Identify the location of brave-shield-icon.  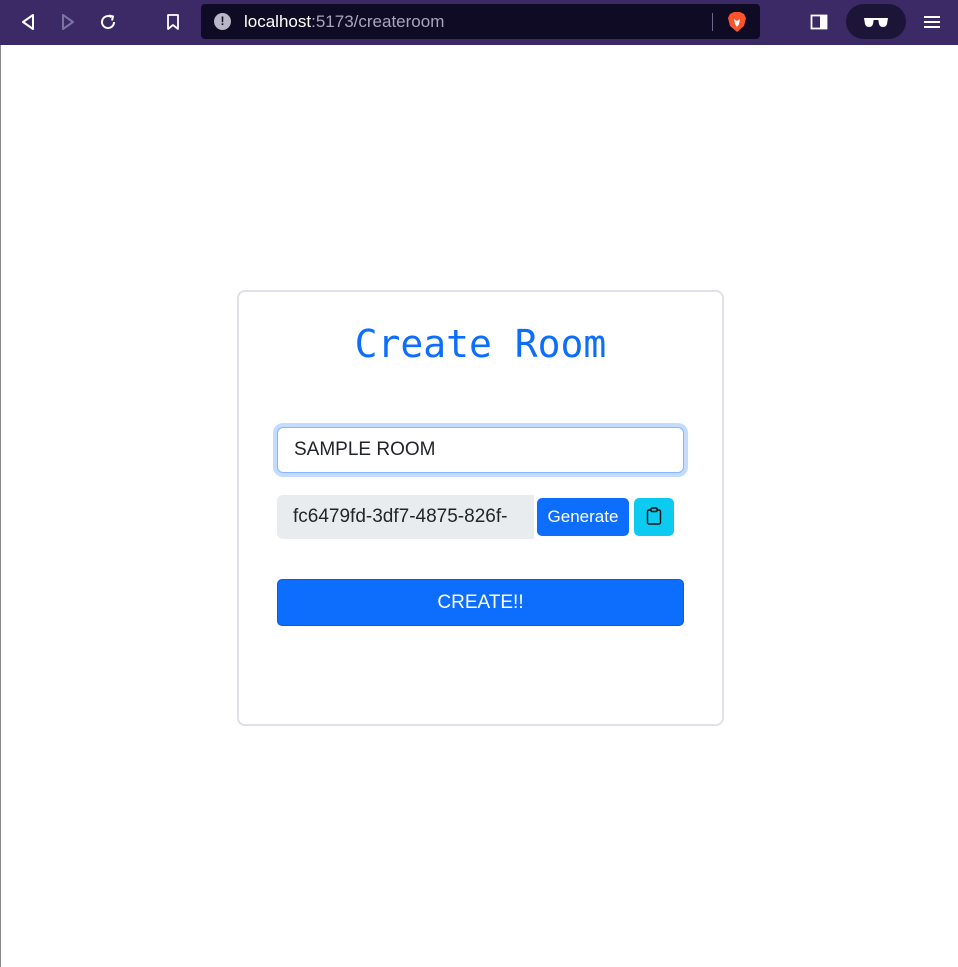
(737, 24).